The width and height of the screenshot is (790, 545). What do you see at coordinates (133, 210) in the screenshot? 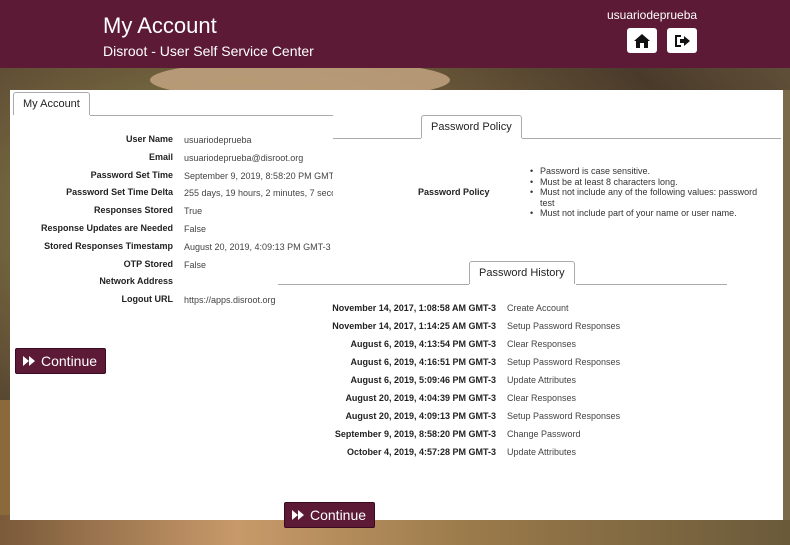
I see `info-label-text: Responses Stored` at bounding box center [133, 210].